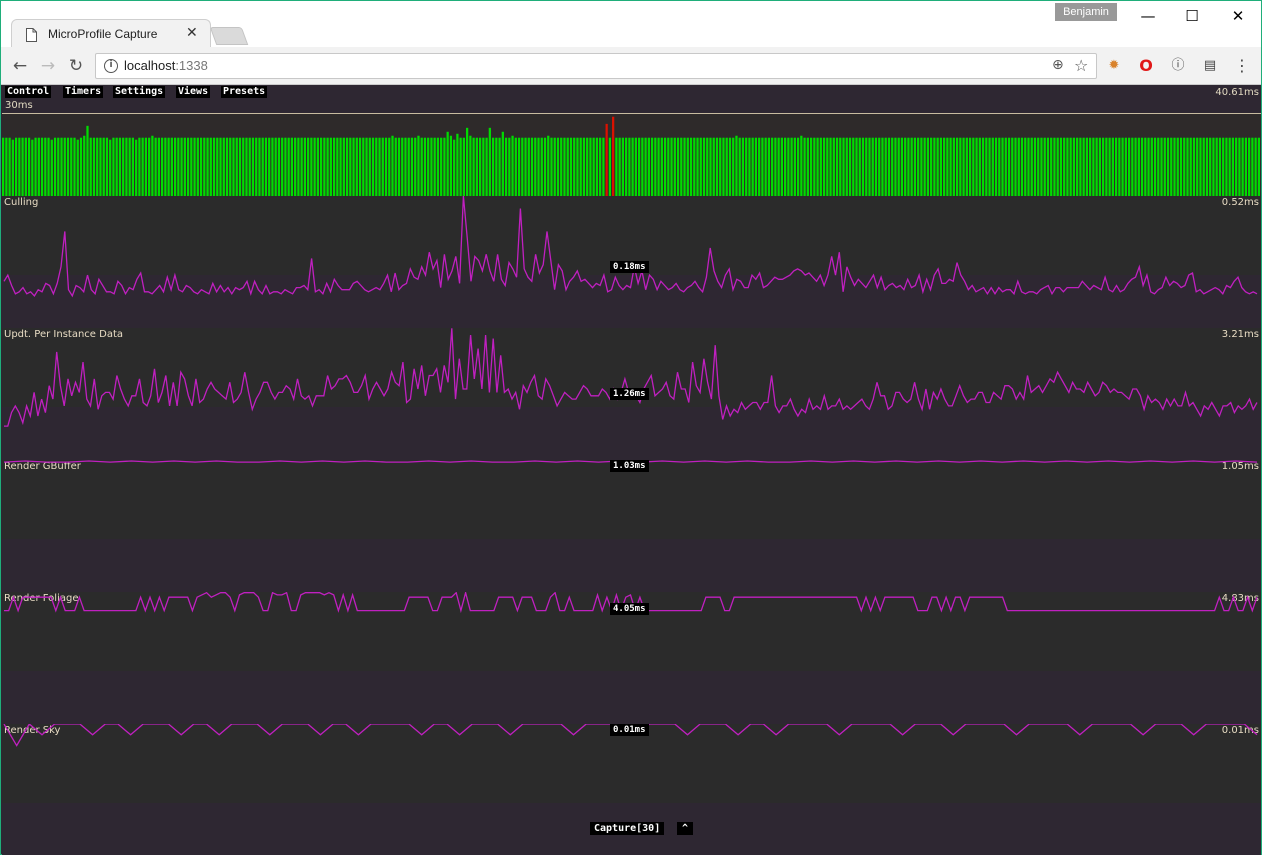  I want to click on close-tab-icon: ✕, so click(192, 33).